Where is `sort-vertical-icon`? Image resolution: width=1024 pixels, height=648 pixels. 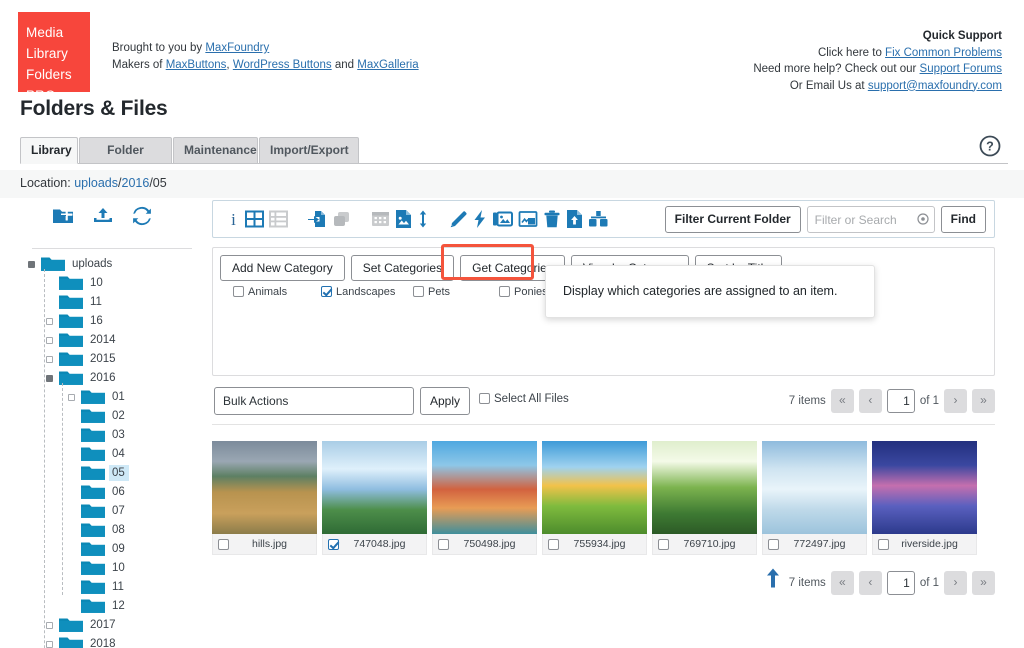
sort-vertical-icon is located at coordinates (425, 220).